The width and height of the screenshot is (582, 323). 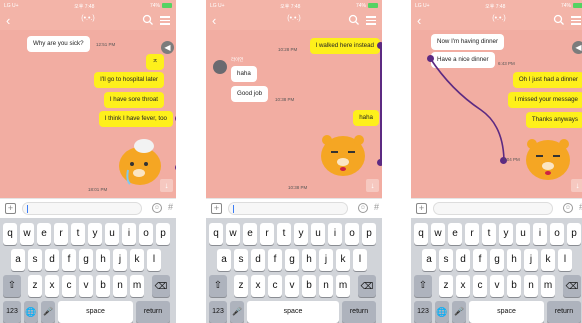 What do you see at coordinates (69, 286) in the screenshot?
I see `key-c: c` at bounding box center [69, 286].